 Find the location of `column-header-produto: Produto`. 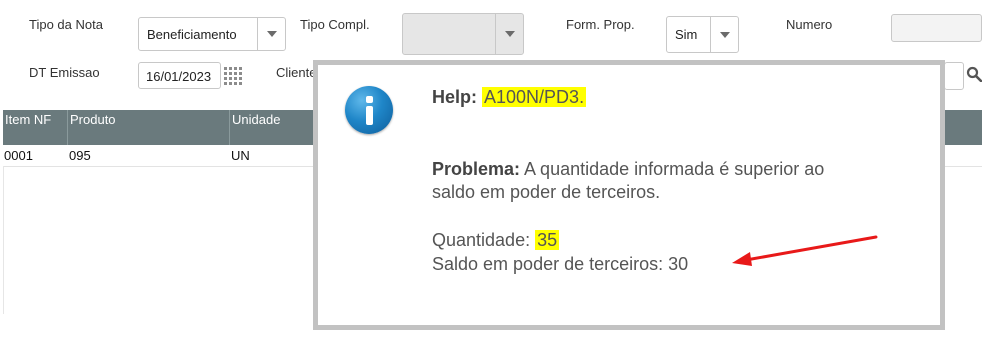

column-header-produto: Produto is located at coordinates (148, 127).